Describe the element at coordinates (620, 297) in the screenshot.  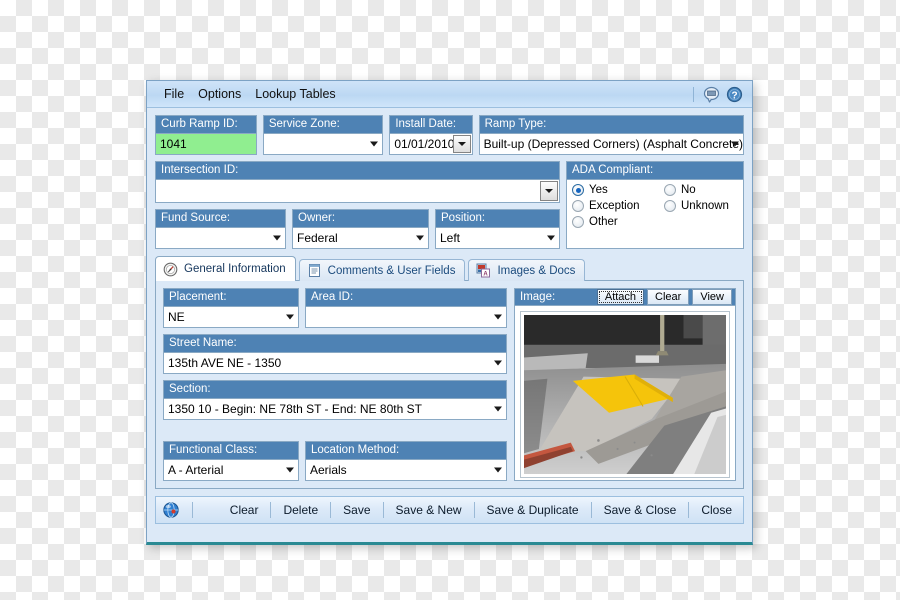
I see `attach-button: Attach` at that location.